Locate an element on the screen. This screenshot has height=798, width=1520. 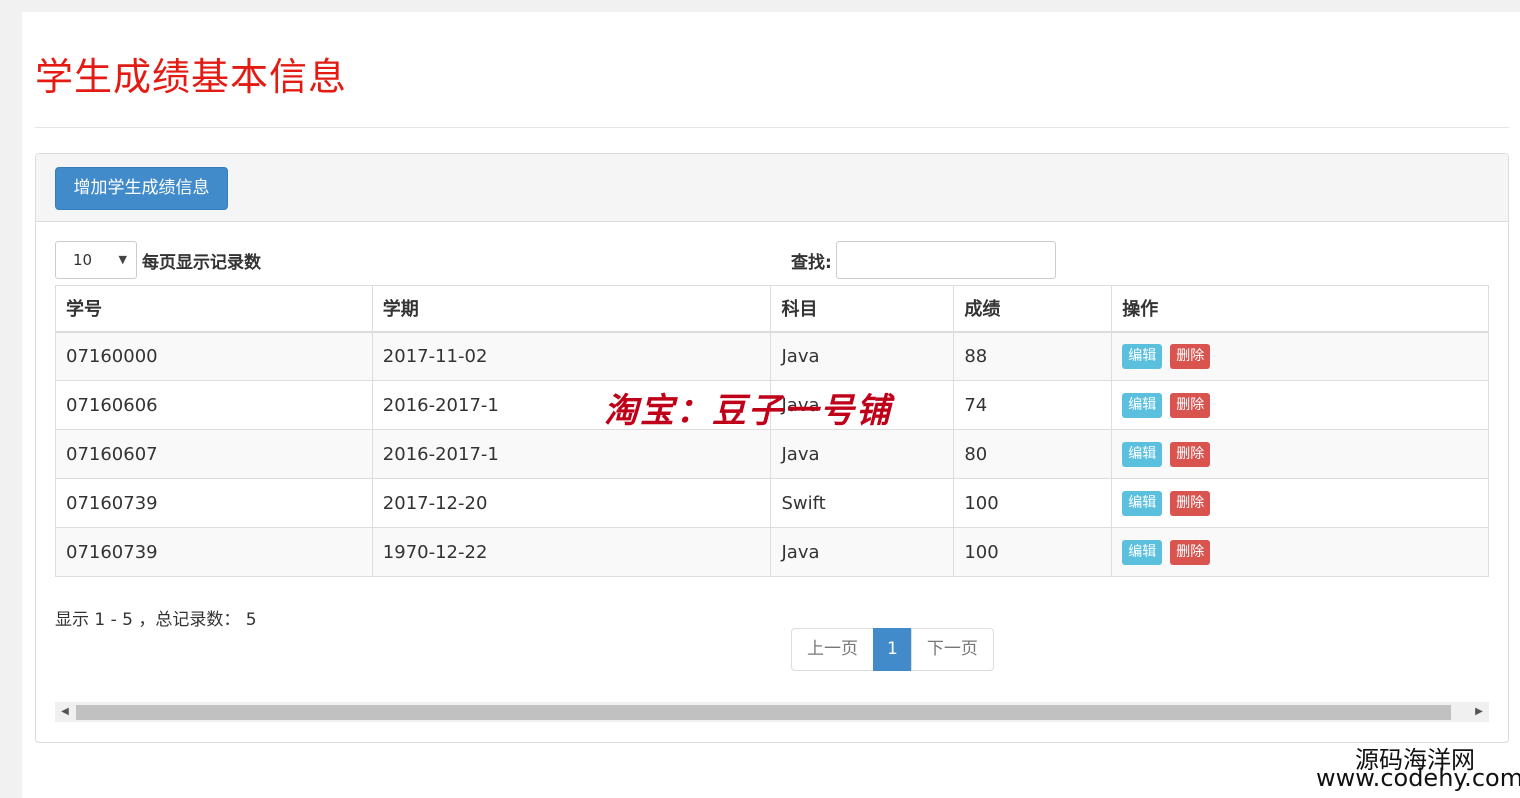
cell-score: 74 is located at coordinates (1033, 405).